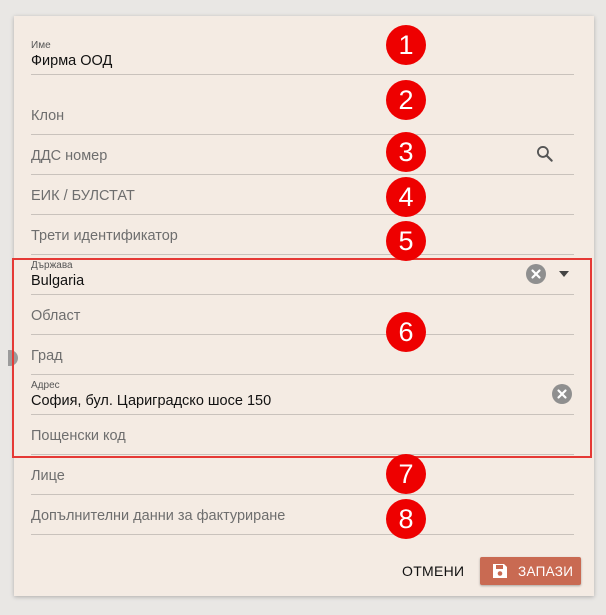  I want to click on annotation-badge-1: 1, so click(406, 45).